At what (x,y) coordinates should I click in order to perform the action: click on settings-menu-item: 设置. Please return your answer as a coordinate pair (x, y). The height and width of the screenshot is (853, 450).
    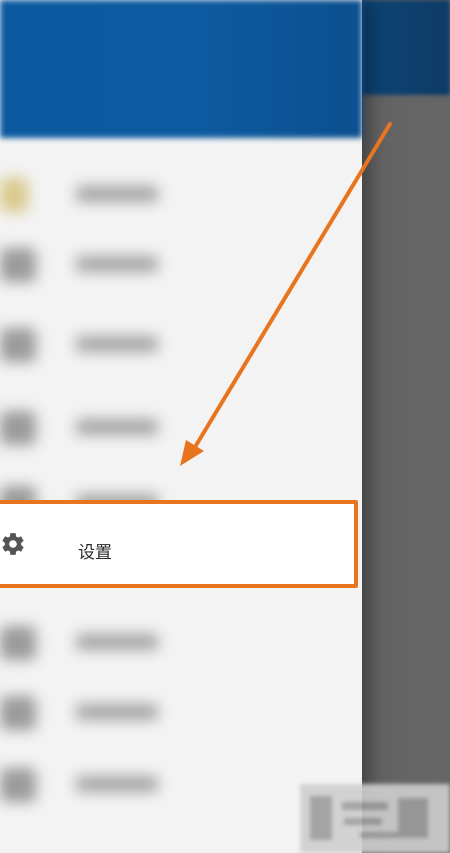
    Looking at the image, I should click on (179, 544).